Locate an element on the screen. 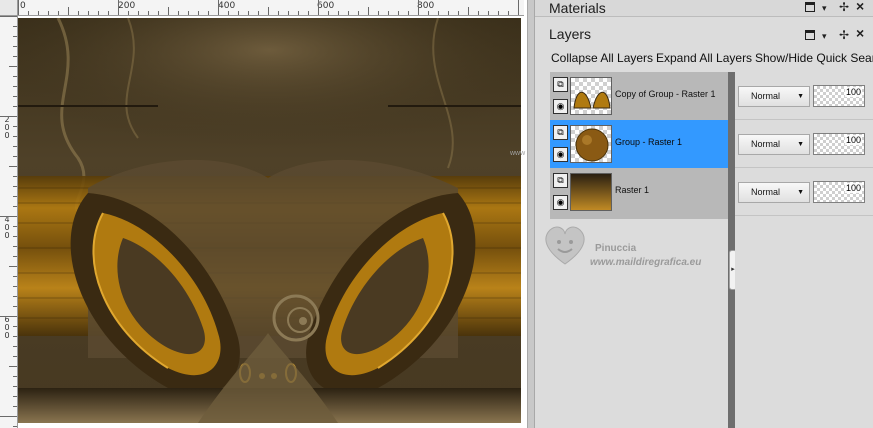  horizontal-ruler: 0 200 400 600 800 is located at coordinates (271, 8).